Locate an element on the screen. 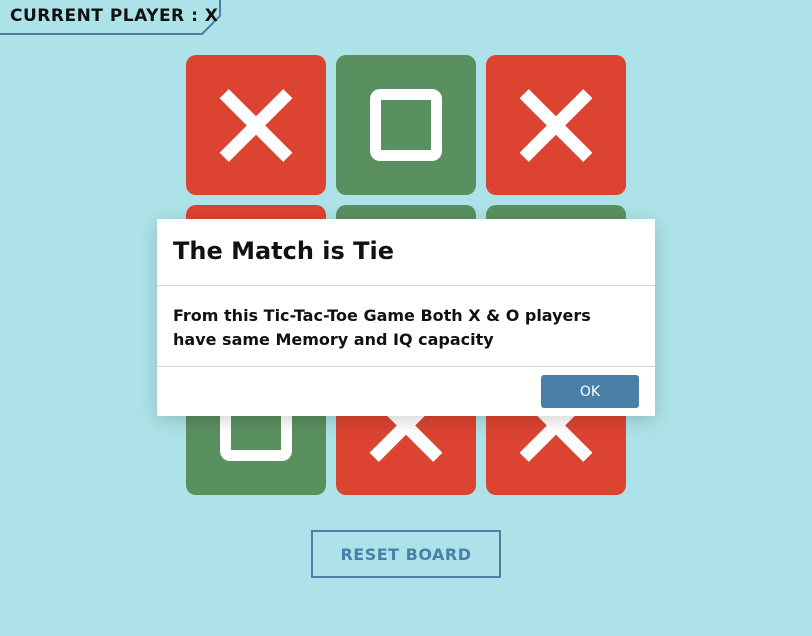 This screenshot has height=636, width=812. dialog-footer: OK is located at coordinates (406, 391).